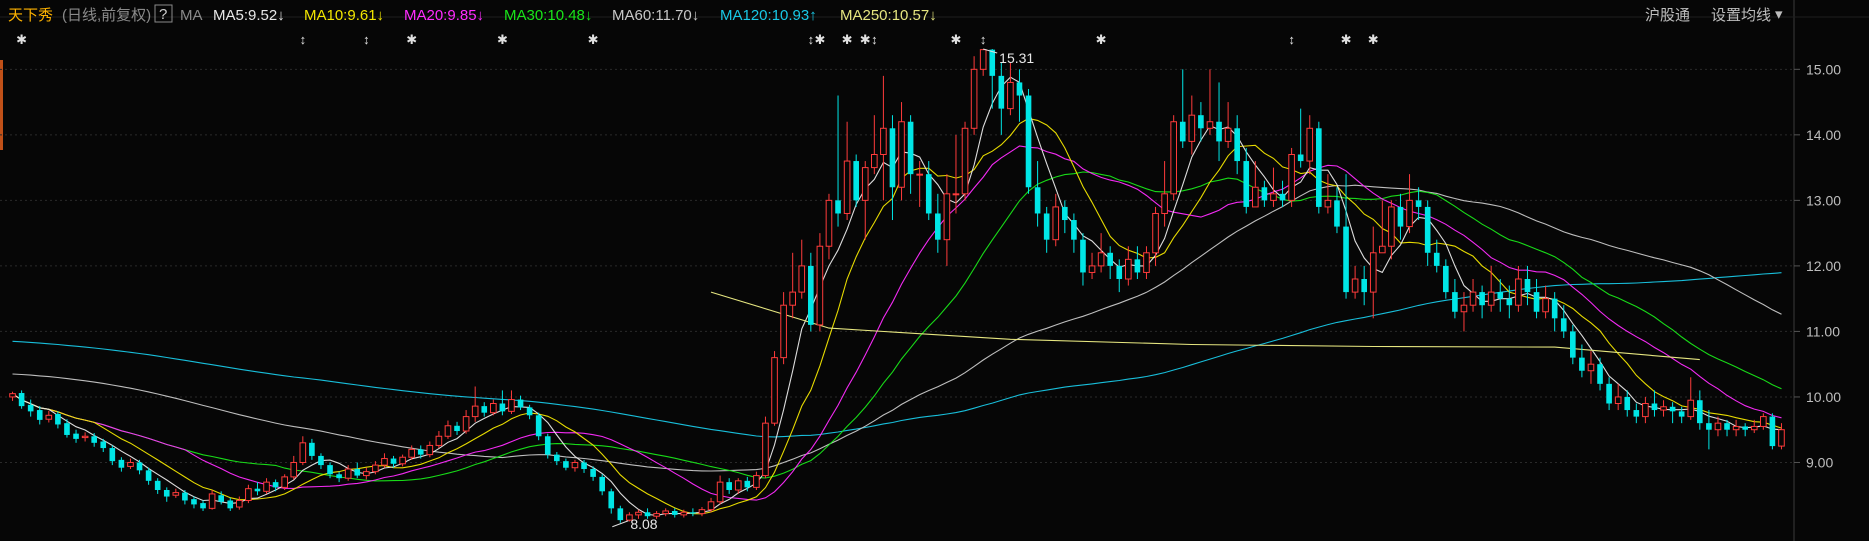 This screenshot has height=541, width=1869. I want to click on ma-legend-item: MA5:9.52↓, so click(249, 15).